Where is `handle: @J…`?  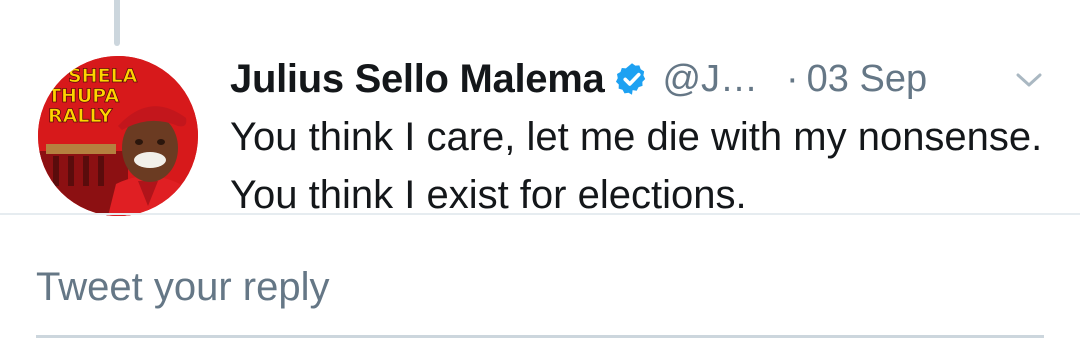
handle: @J… is located at coordinates (710, 79).